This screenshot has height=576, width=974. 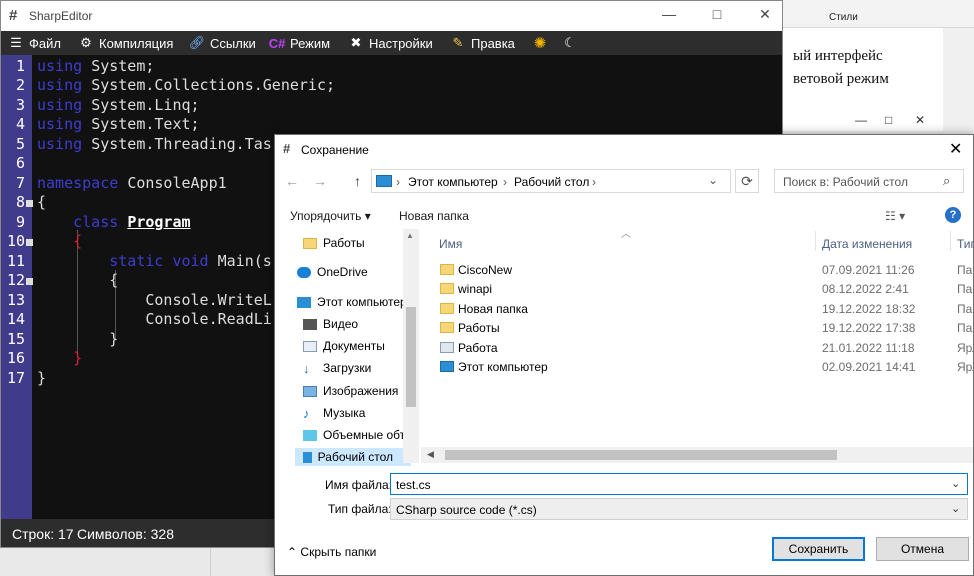 What do you see at coordinates (154, 319) in the screenshot?
I see `code-line: Console.ReadLi` at bounding box center [154, 319].